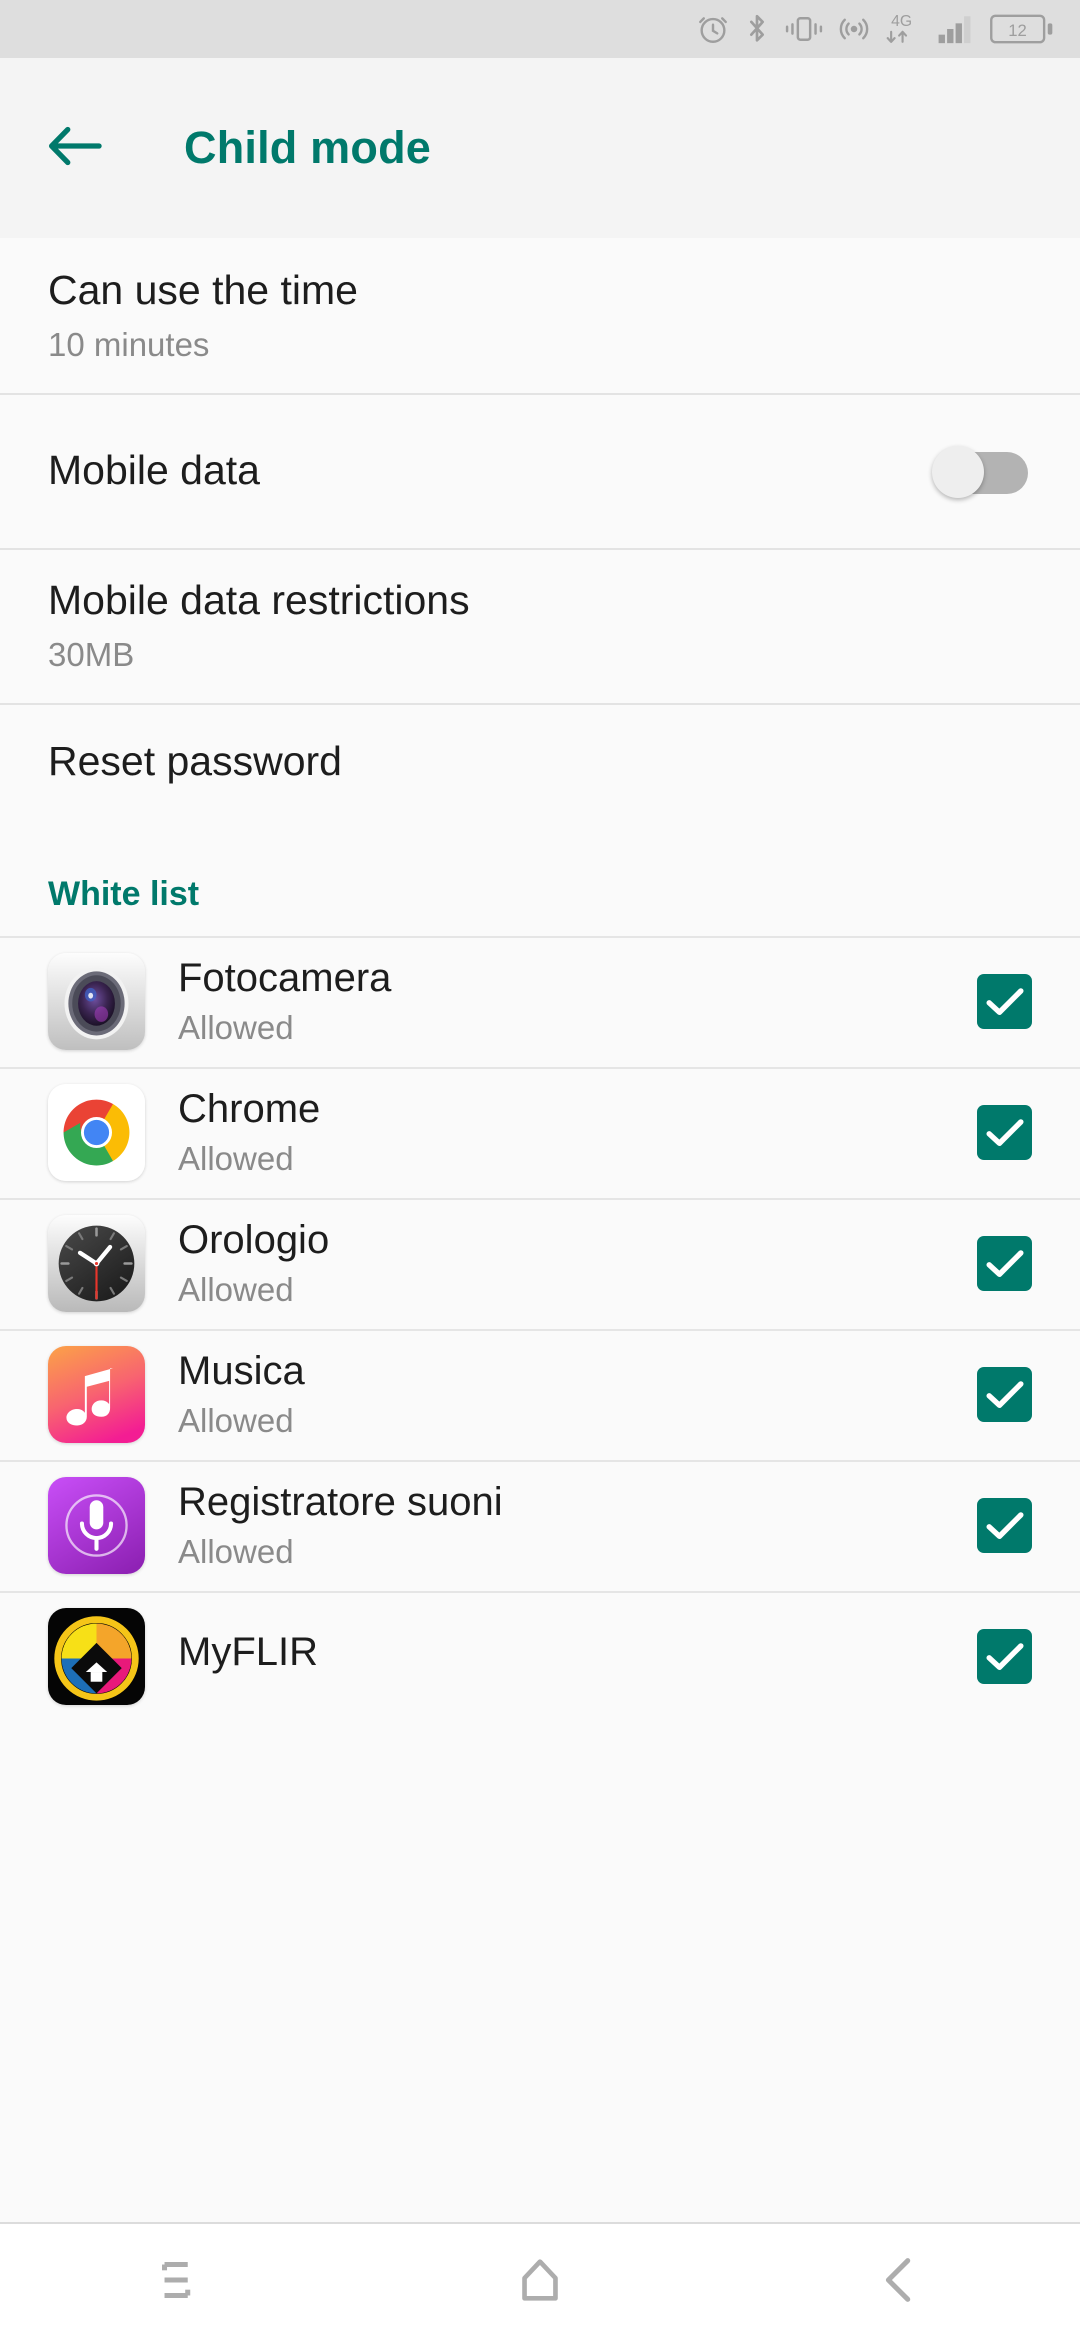  Describe the element at coordinates (577, 1394) in the screenshot. I see `app-texts: Musica Allowed` at that location.